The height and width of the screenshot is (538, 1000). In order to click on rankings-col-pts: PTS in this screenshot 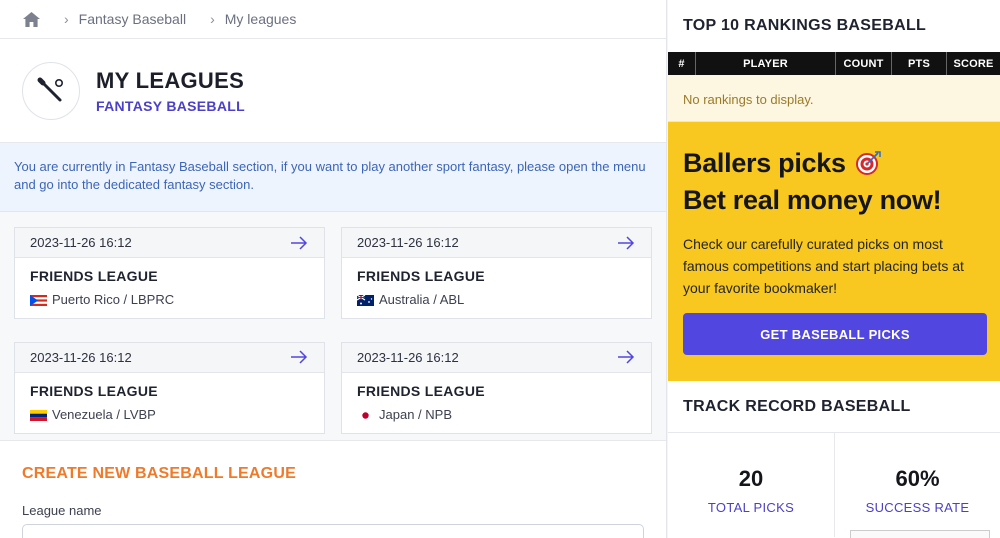, I will do `click(919, 63)`.